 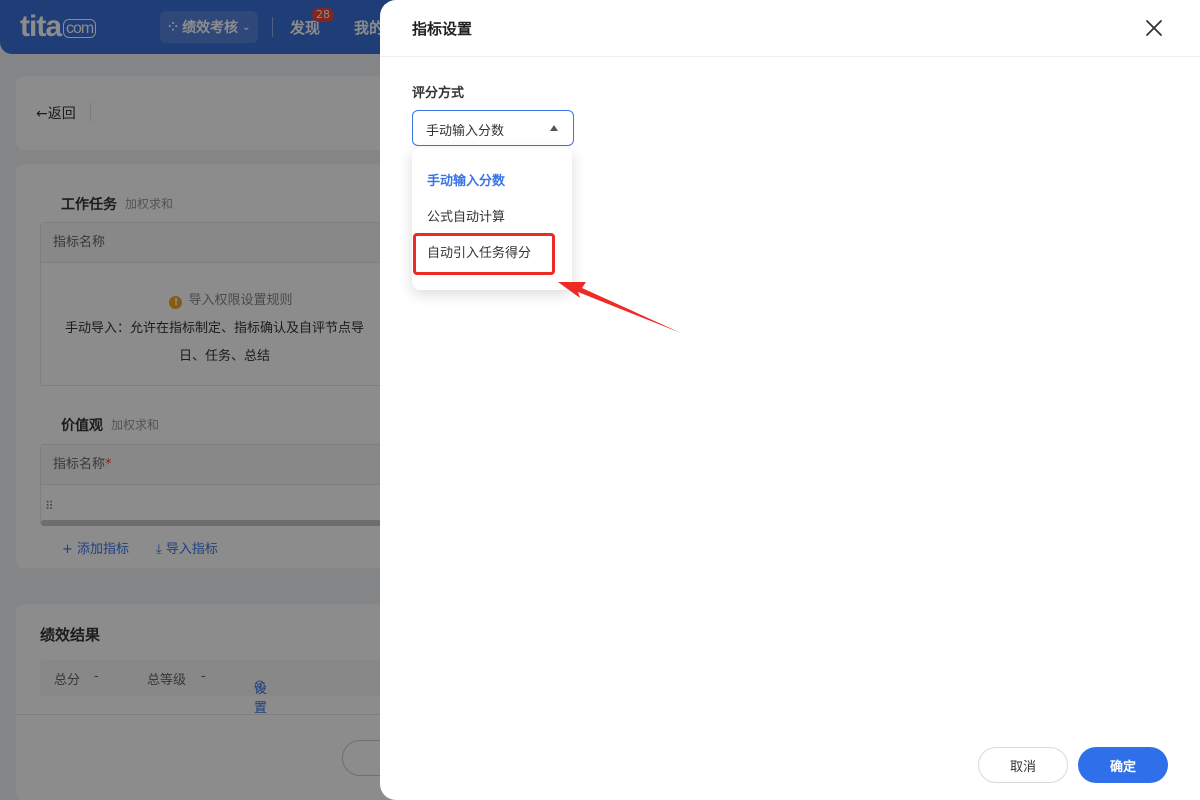 I want to click on caret-up-icon, so click(x=554, y=128).